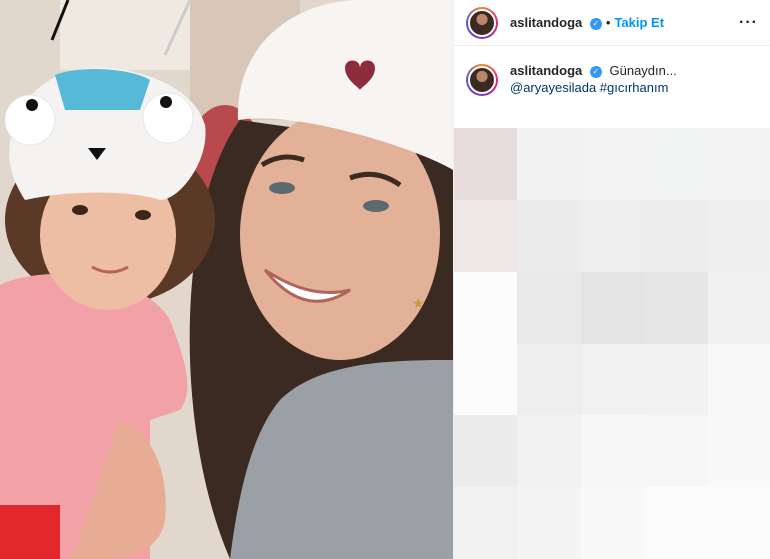 The height and width of the screenshot is (559, 770). I want to click on post-header: aslitandoga ✓ • Takip Et ···, so click(612, 23).